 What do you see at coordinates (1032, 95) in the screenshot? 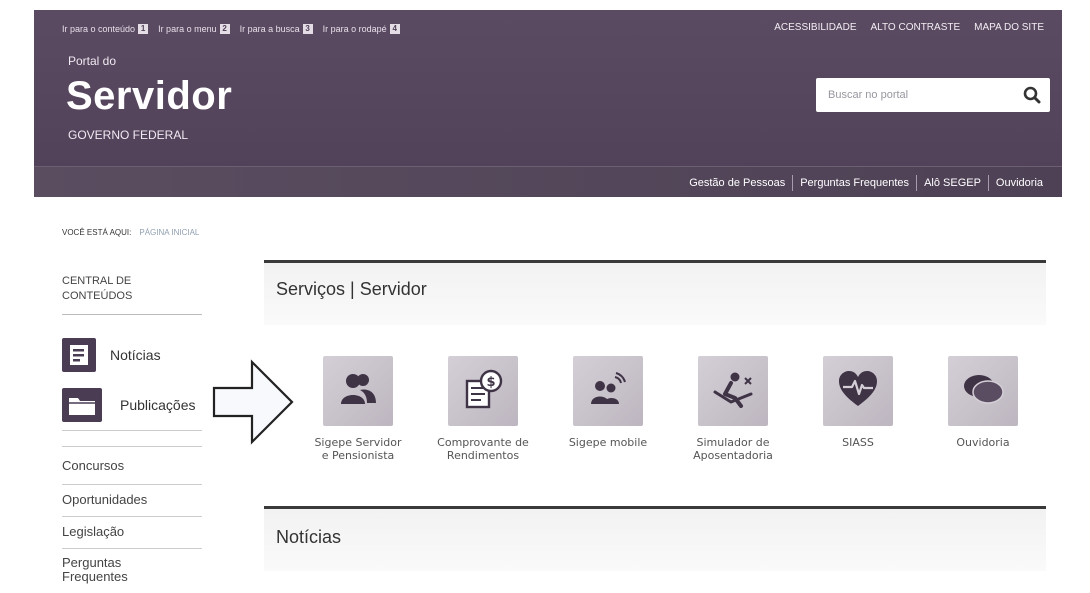
I see `search-icon` at bounding box center [1032, 95].